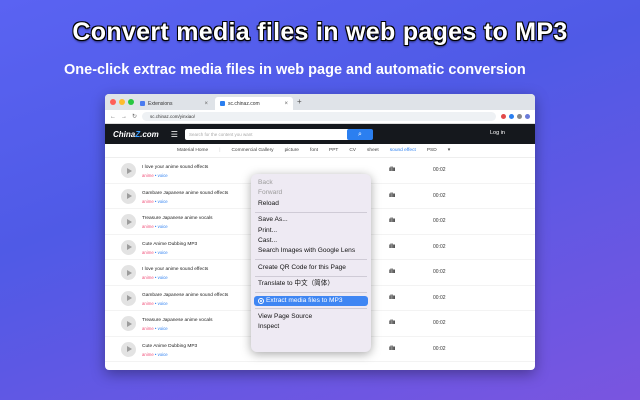  I want to click on menu-item-inspect: Inspect, so click(311, 327).